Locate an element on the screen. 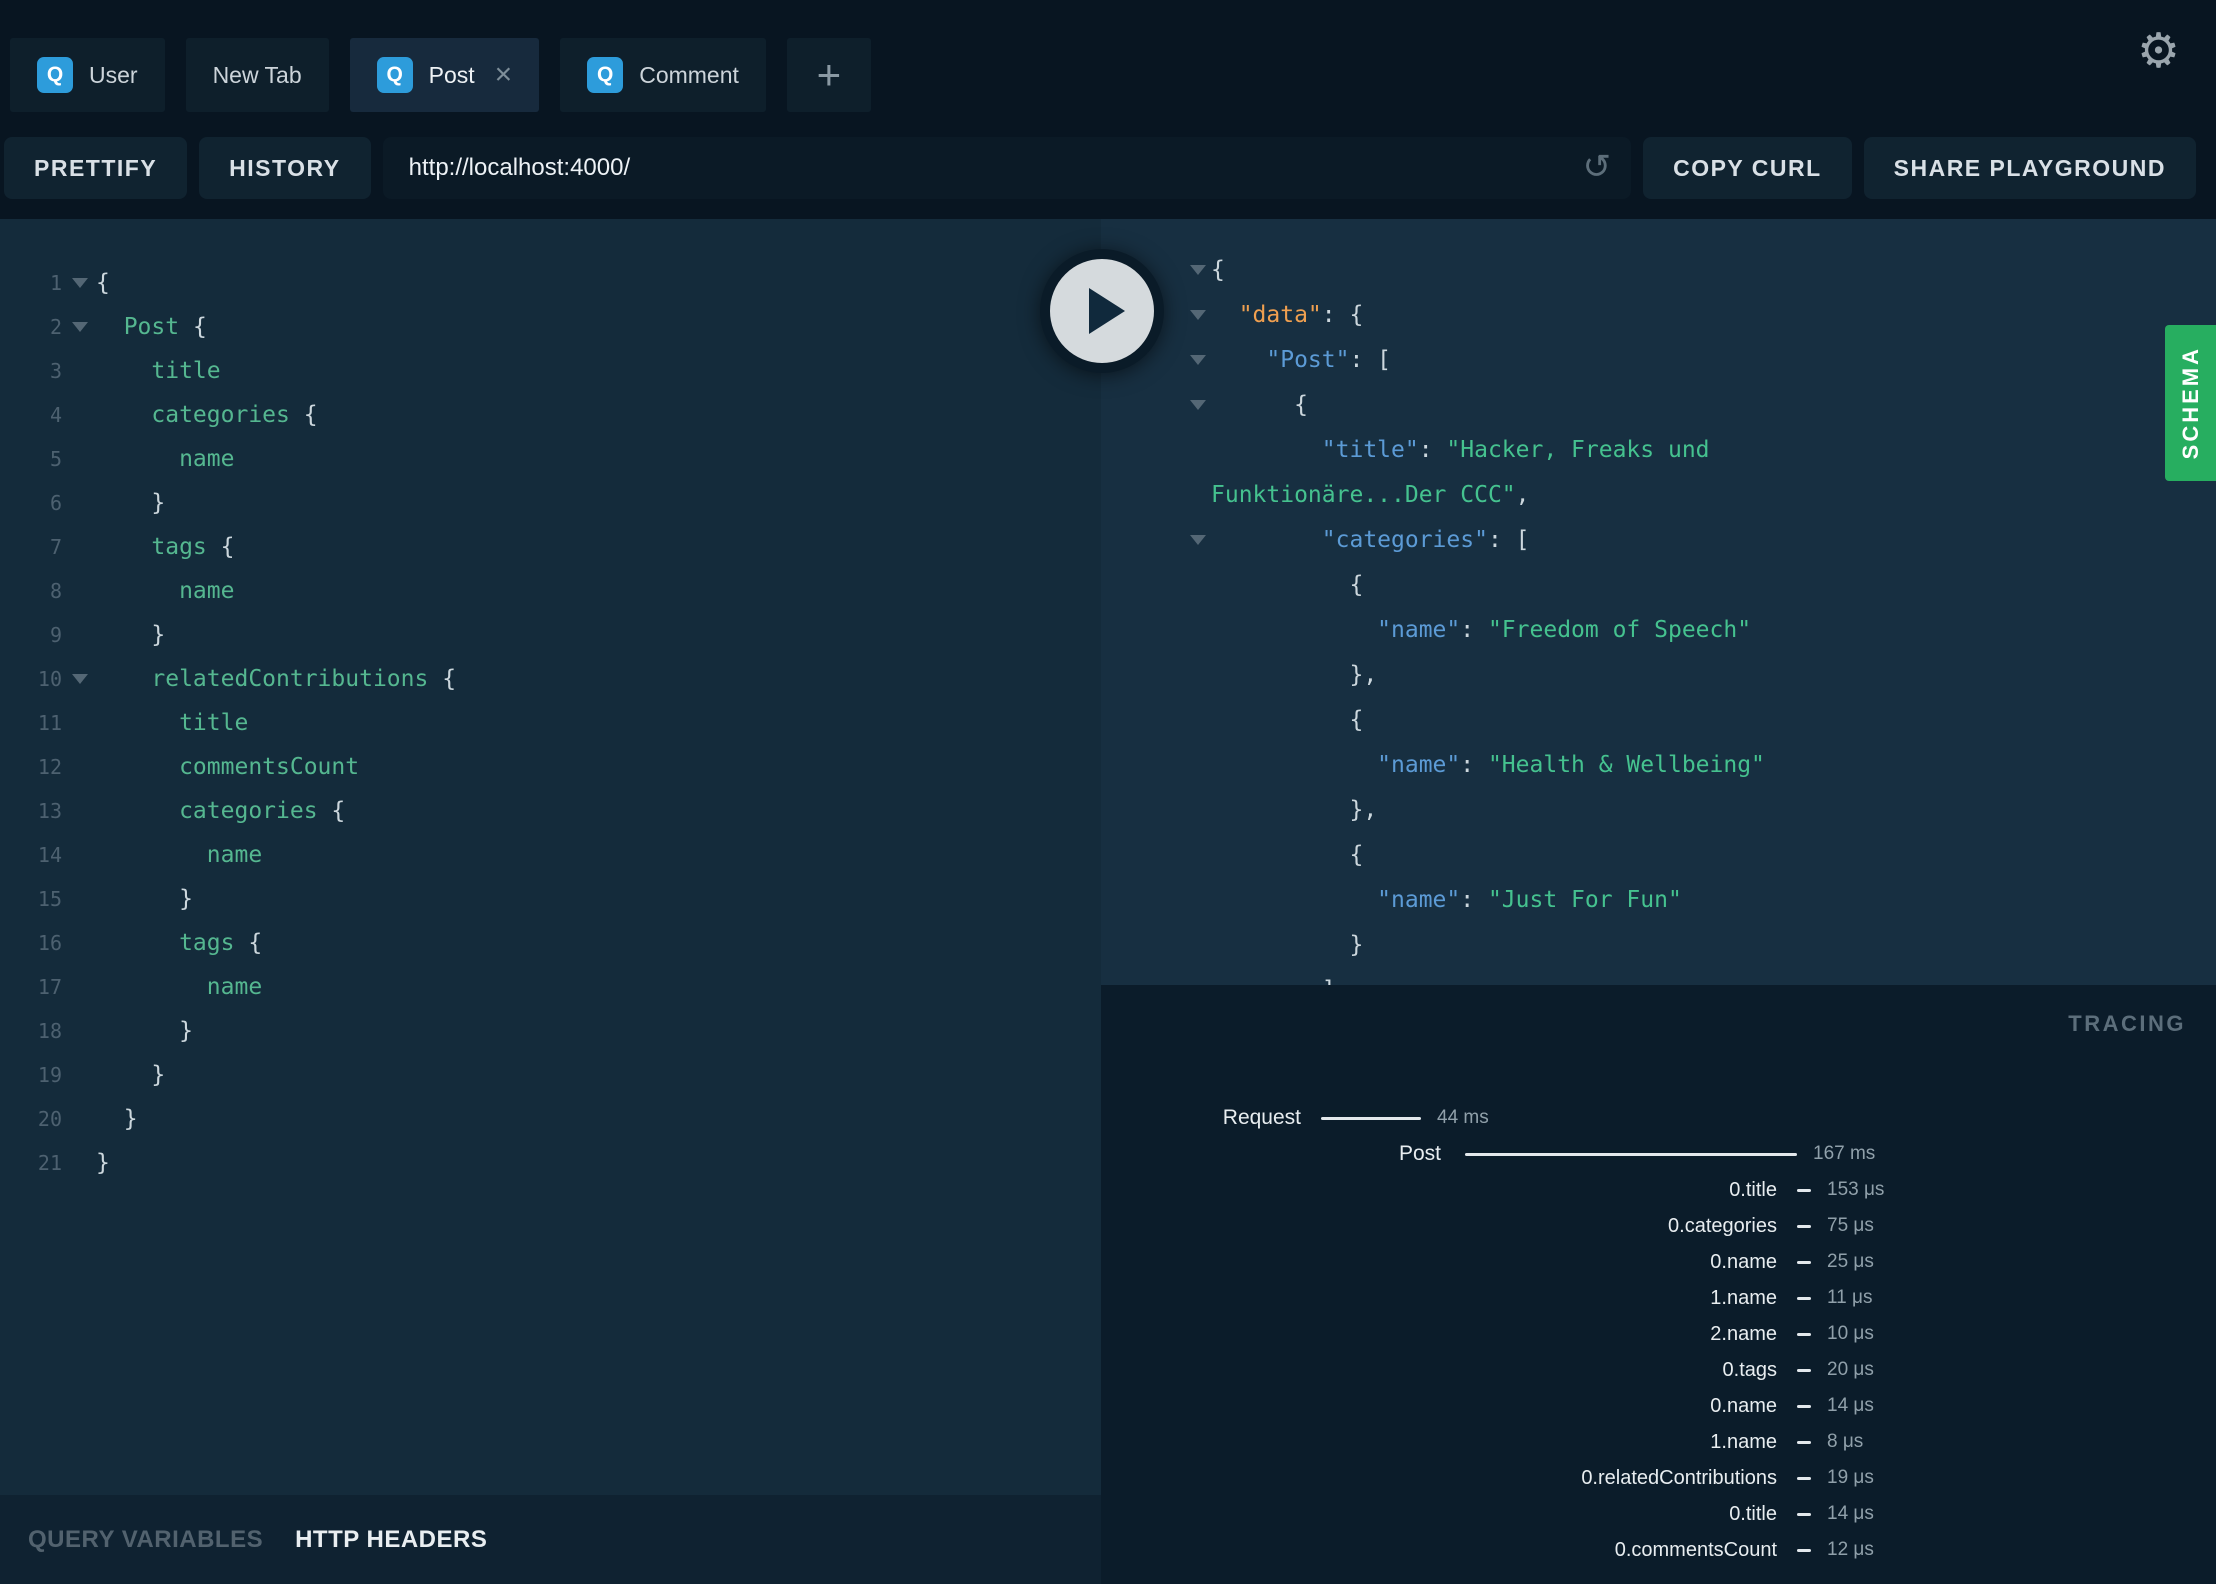 The width and height of the screenshot is (2216, 1584). response-code-line: "name": "Just For Fun" is located at coordinates (1658, 899).